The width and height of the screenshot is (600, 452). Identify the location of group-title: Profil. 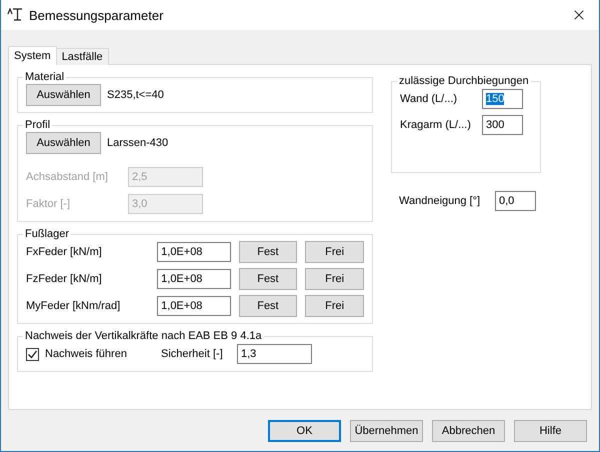
(38, 125).